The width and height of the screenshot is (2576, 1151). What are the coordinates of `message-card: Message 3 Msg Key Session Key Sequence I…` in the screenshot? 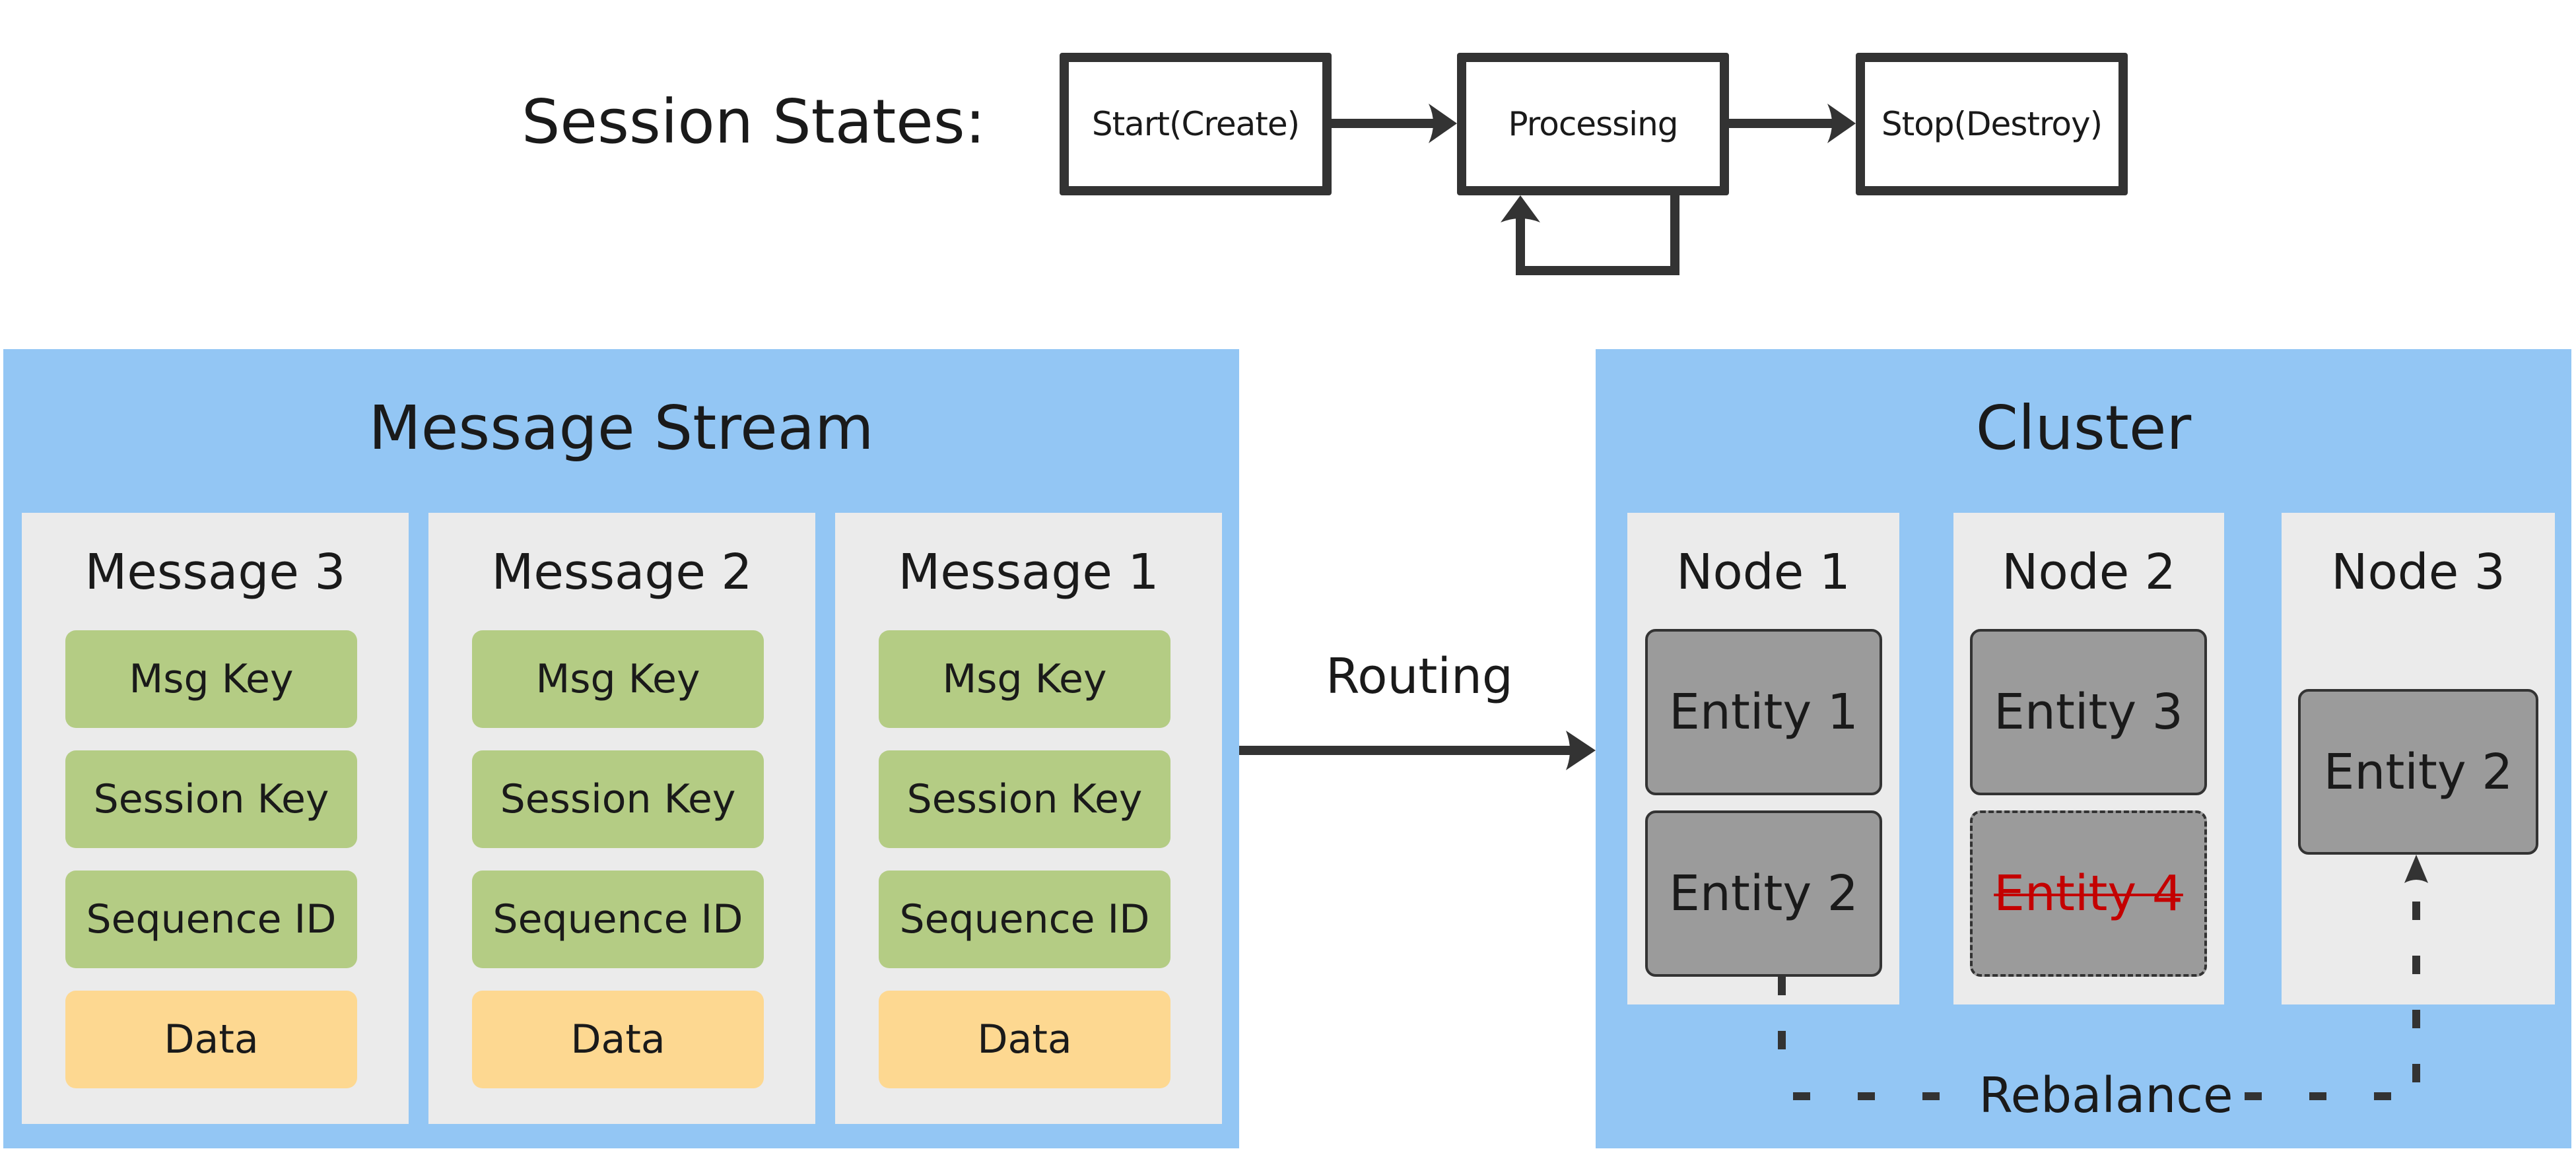 It's located at (215, 818).